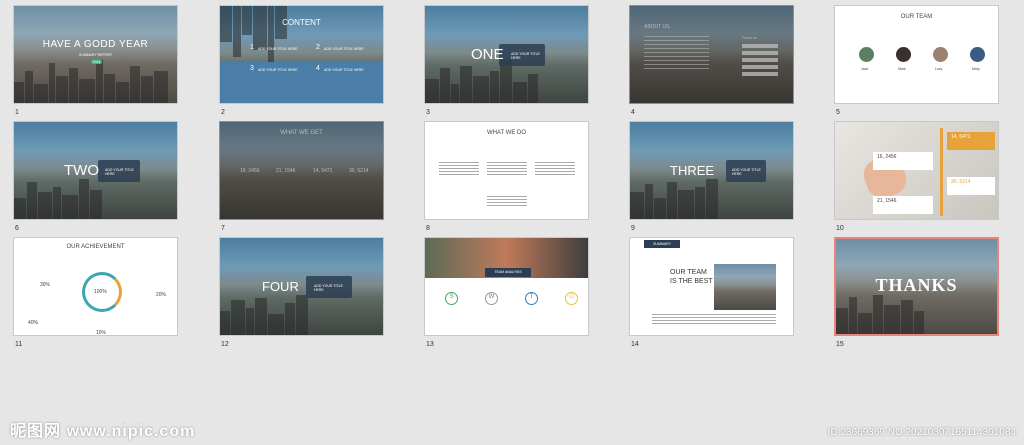 This screenshot has width=1024, height=445. Describe the element at coordinates (223, 112) in the screenshot. I see `slide-number: 2` at that location.